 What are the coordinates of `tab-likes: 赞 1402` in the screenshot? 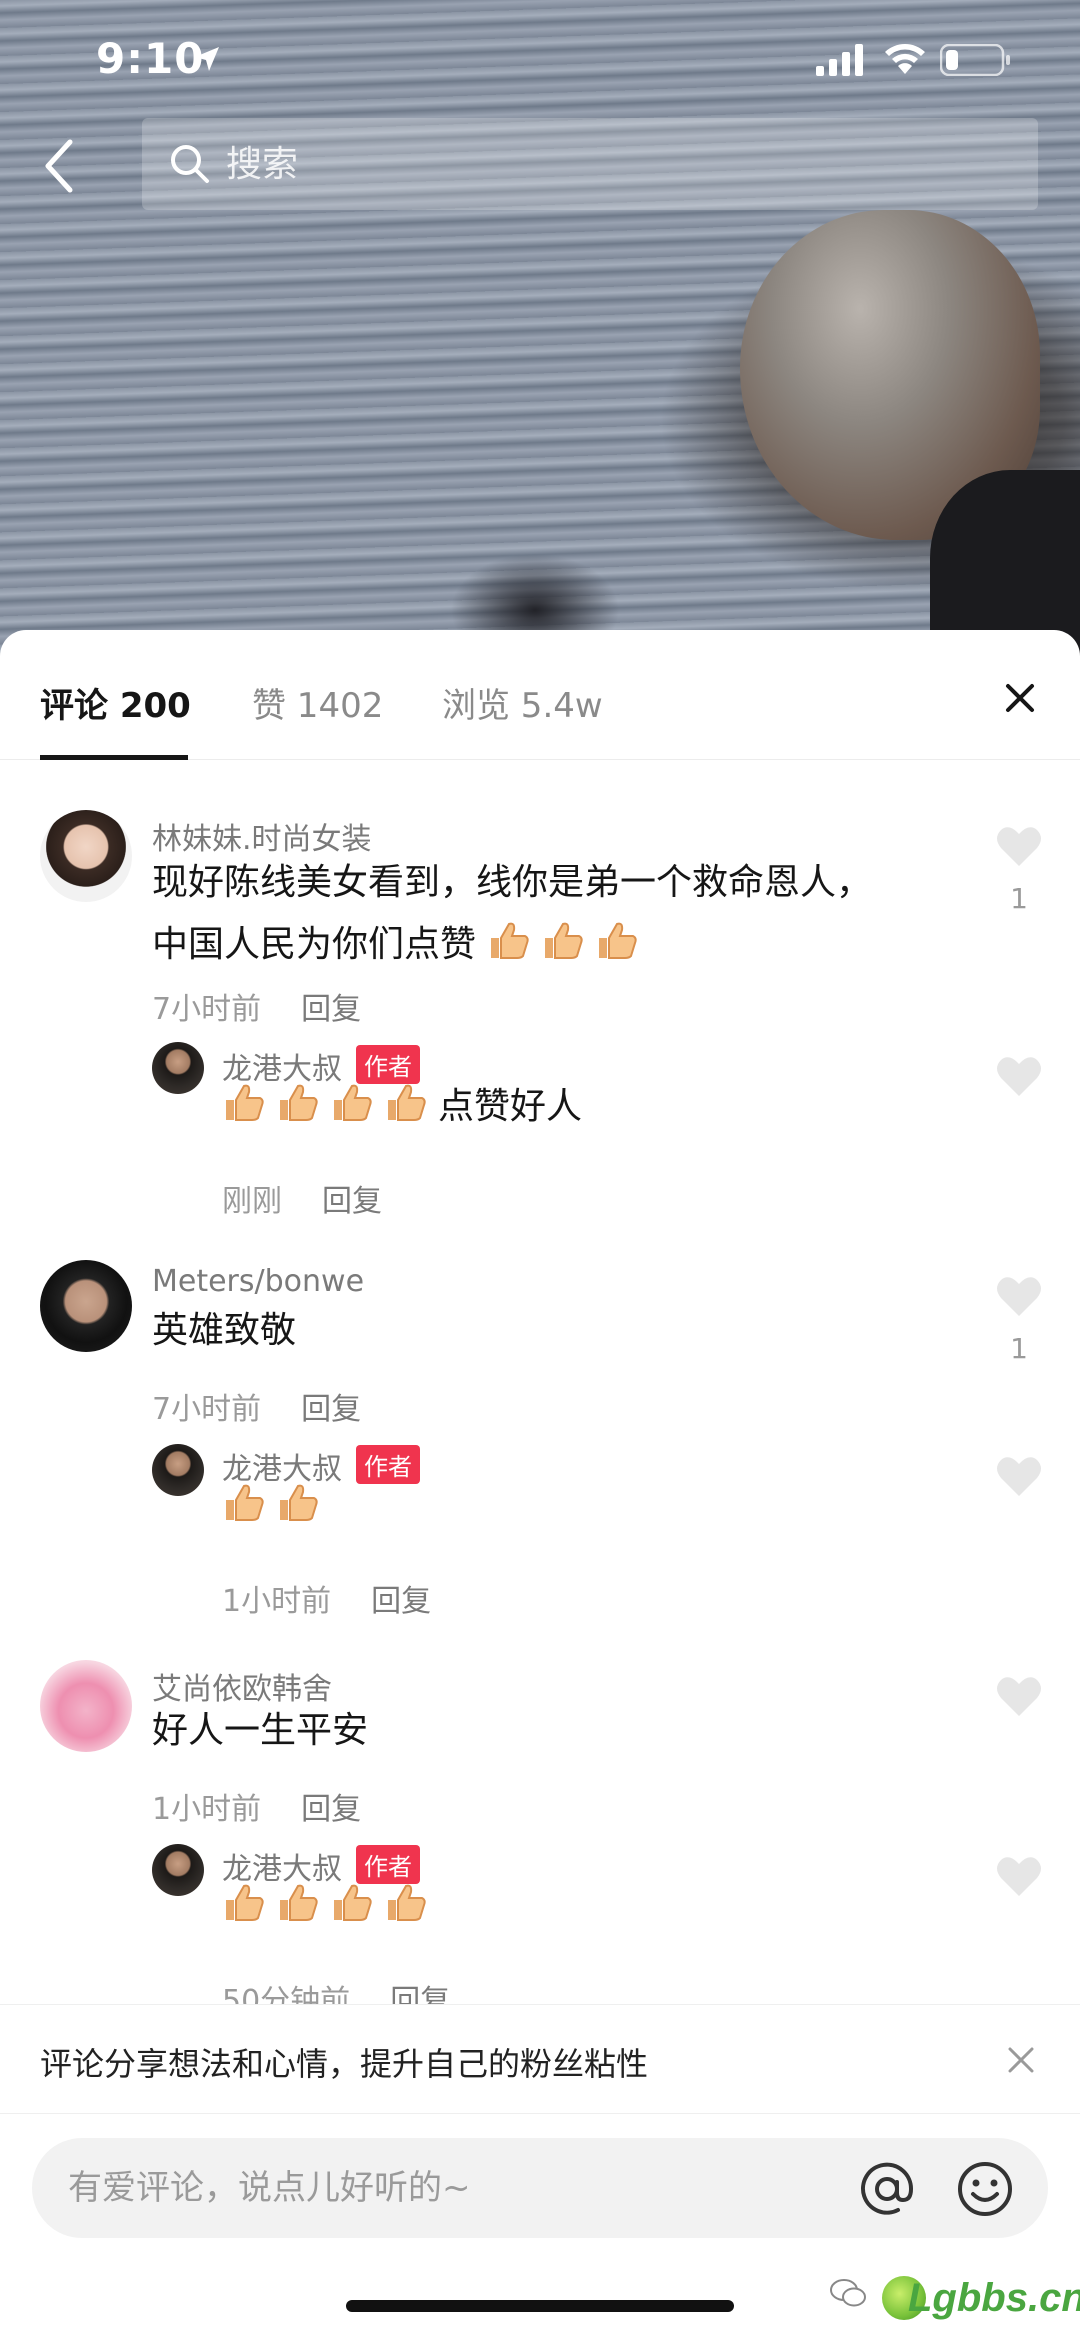 It's located at (317, 702).